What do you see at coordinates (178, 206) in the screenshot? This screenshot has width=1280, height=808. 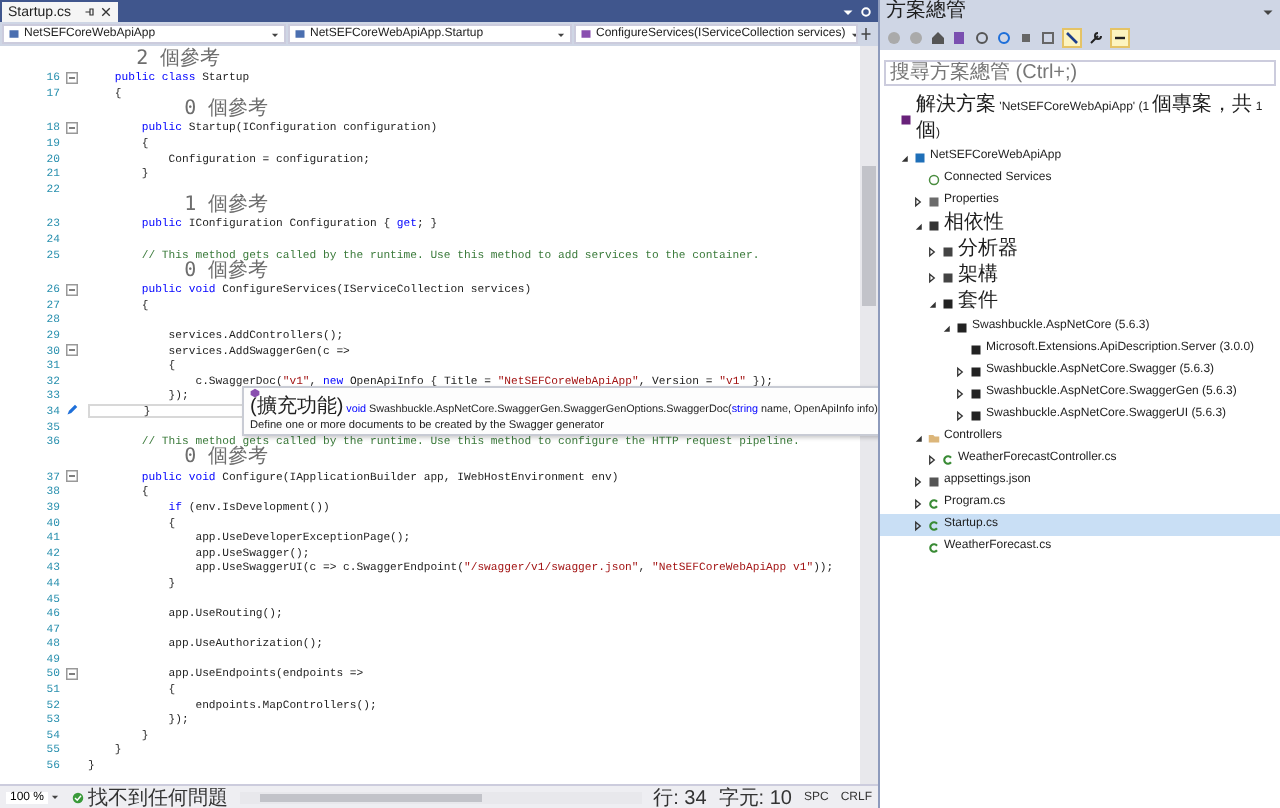 I see `reference-count: 1 個參考` at bounding box center [178, 206].